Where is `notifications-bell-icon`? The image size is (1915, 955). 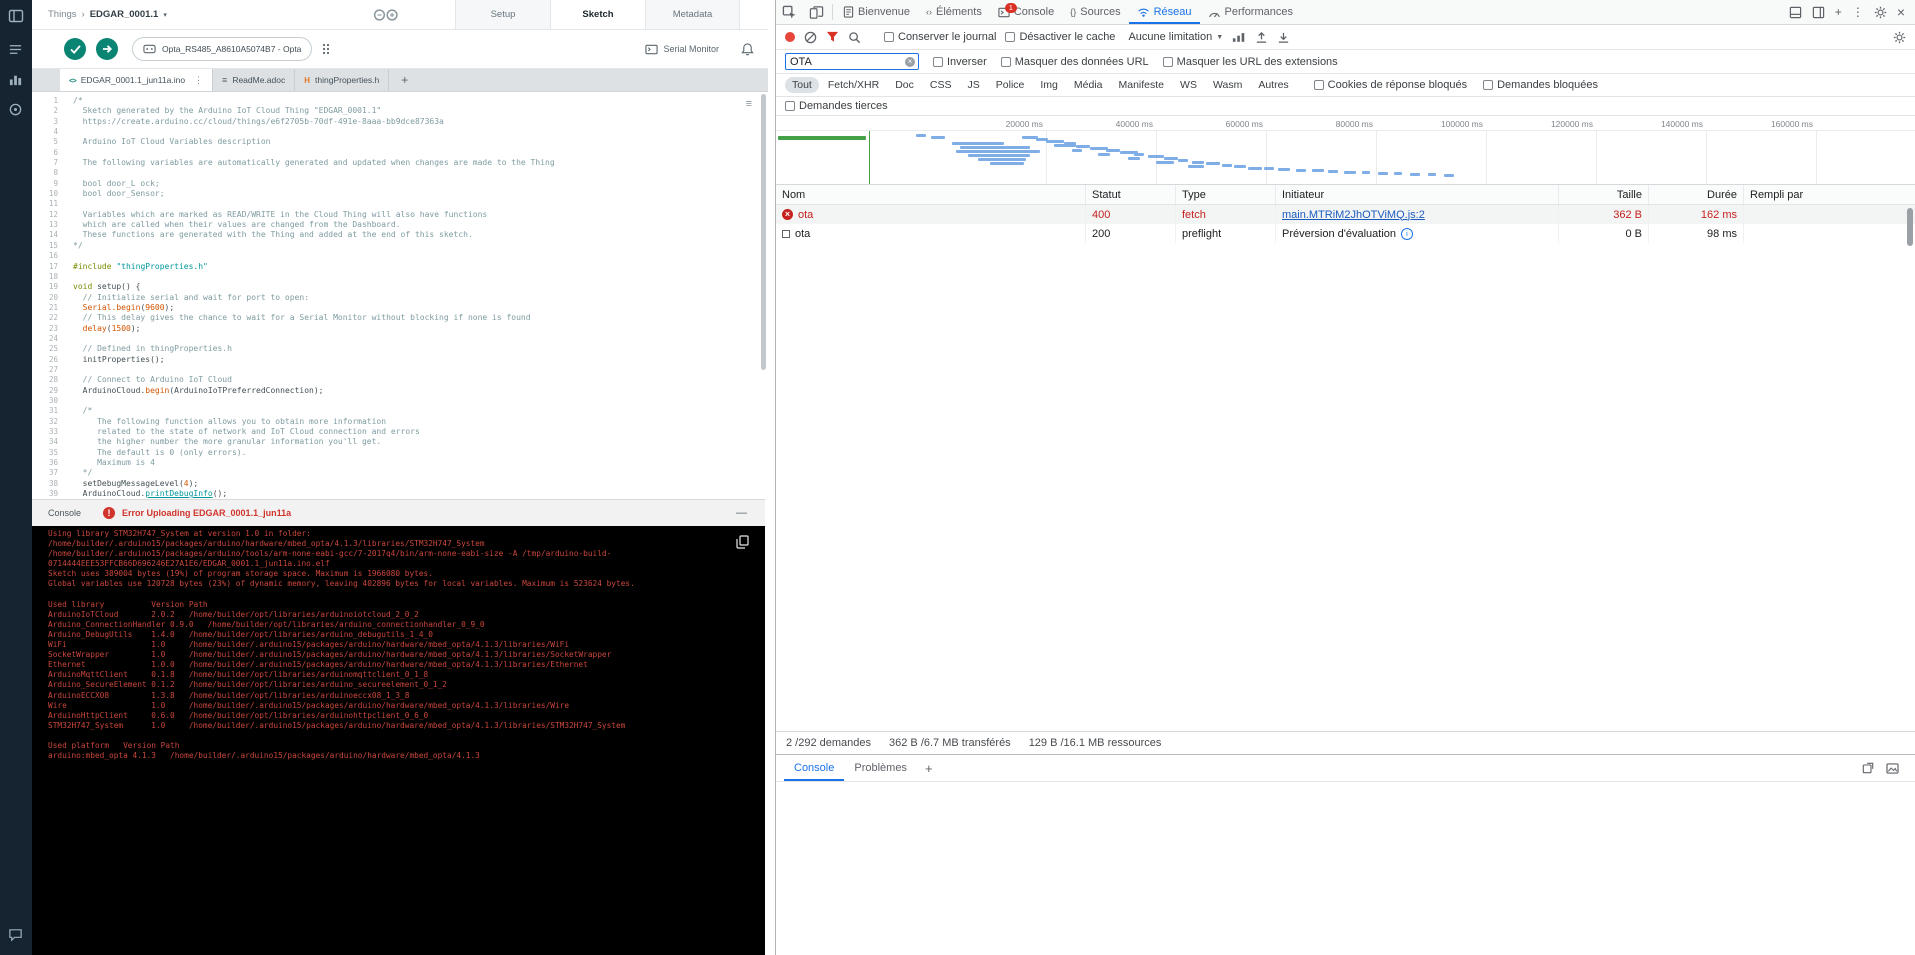
notifications-bell-icon is located at coordinates (747, 49).